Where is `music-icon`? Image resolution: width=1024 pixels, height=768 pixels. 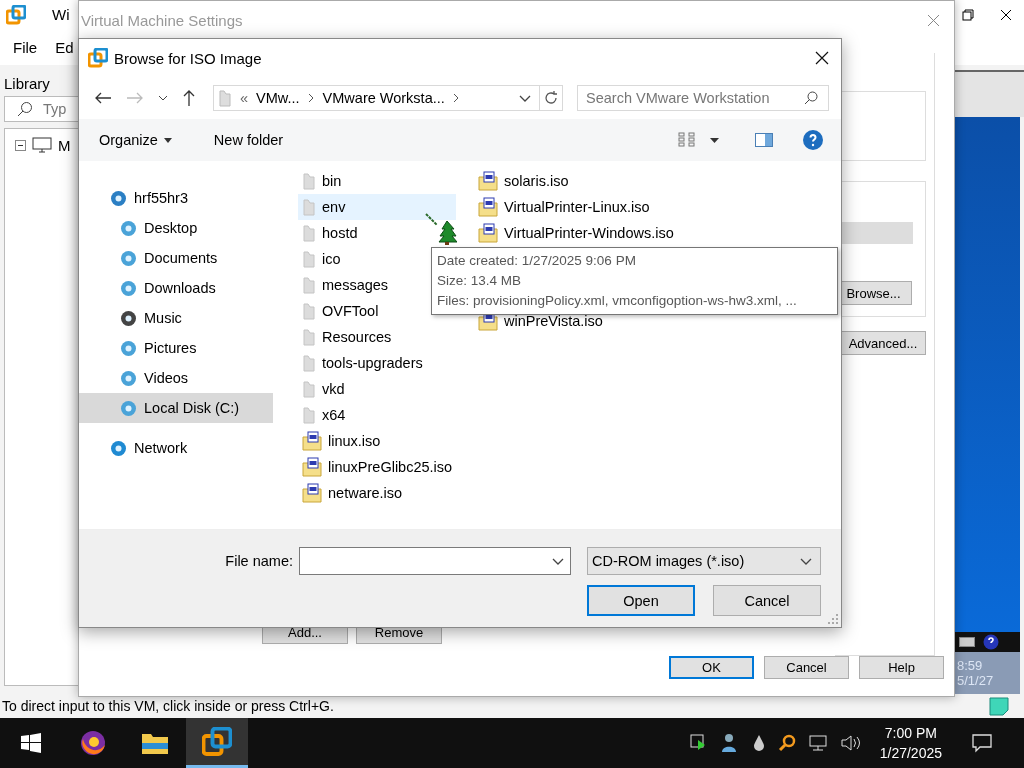 music-icon is located at coordinates (128, 318).